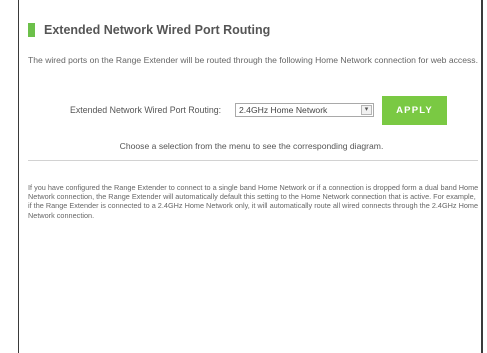  I want to click on routing-label: Extended Network Wired Port Routing:, so click(146, 110).